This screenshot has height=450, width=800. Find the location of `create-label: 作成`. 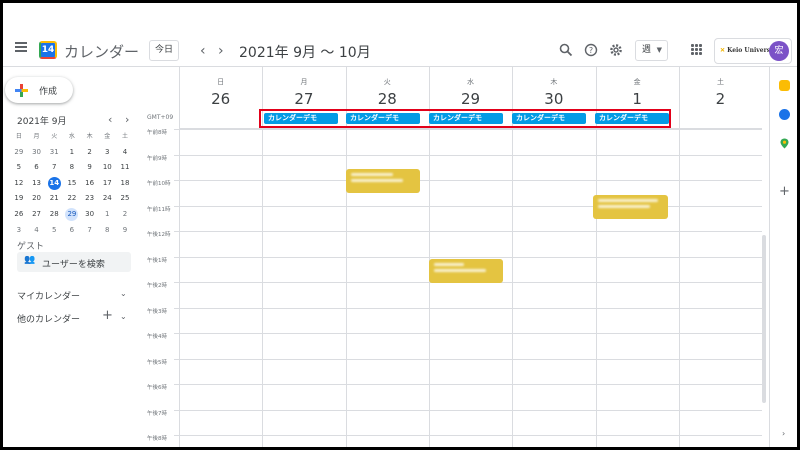

create-label: 作成 is located at coordinates (48, 92).